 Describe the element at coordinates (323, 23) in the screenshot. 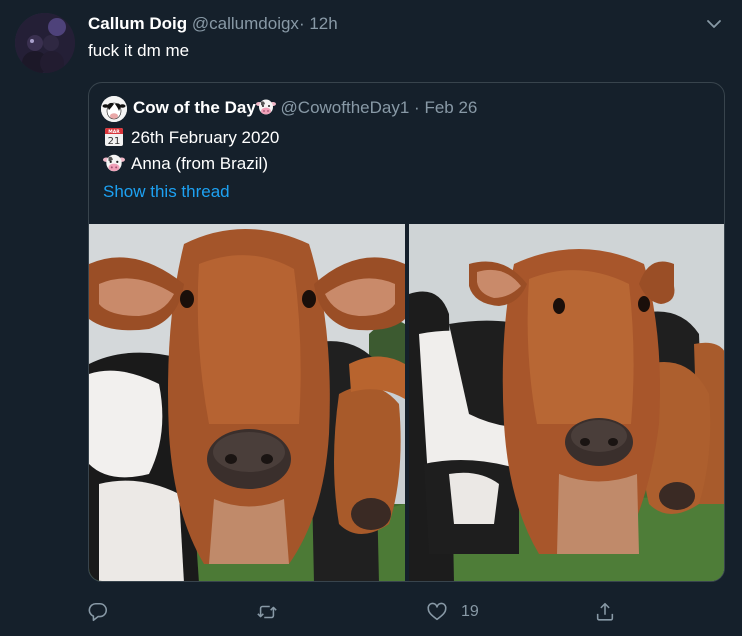

I see `timestamp: 12h` at that location.